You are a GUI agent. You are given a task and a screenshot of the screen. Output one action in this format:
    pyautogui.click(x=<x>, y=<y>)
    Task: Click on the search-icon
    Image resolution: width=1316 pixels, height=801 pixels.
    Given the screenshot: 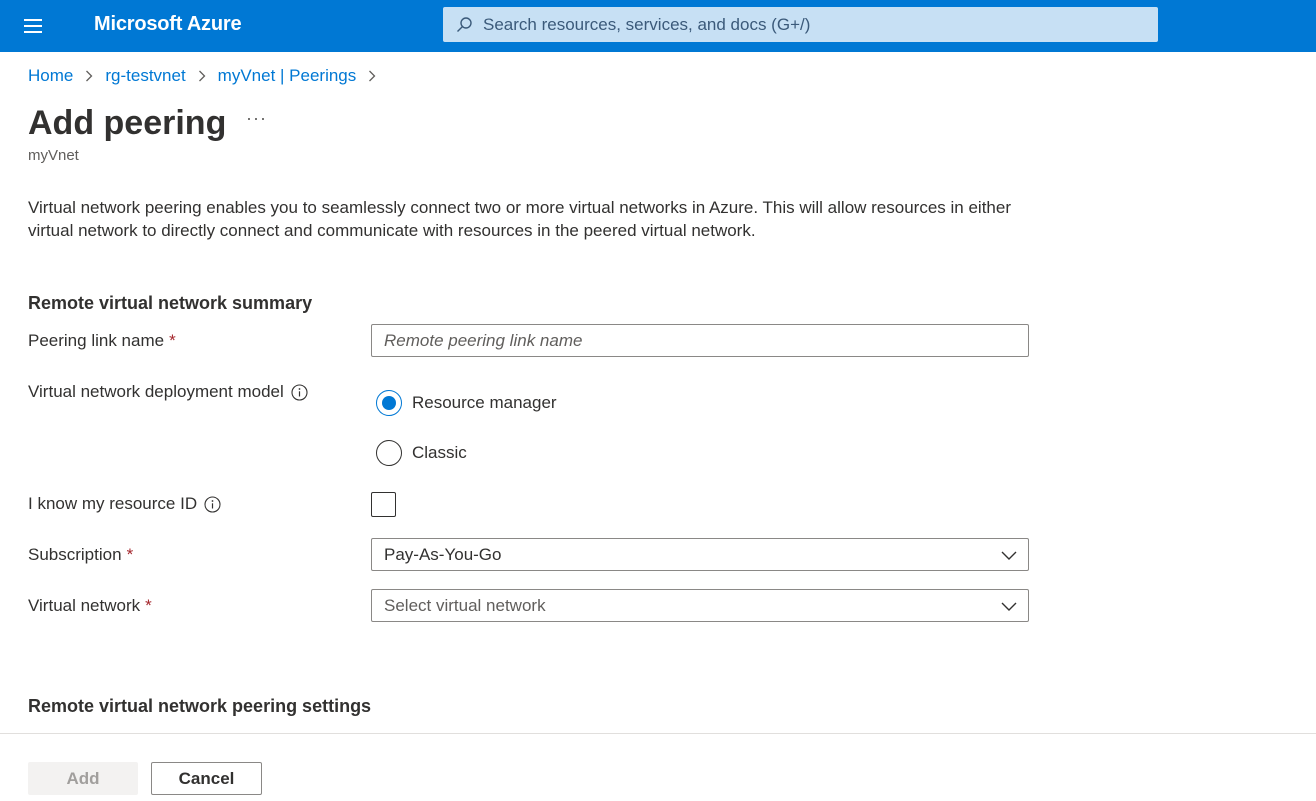 What is the action you would take?
    pyautogui.click(x=464, y=24)
    